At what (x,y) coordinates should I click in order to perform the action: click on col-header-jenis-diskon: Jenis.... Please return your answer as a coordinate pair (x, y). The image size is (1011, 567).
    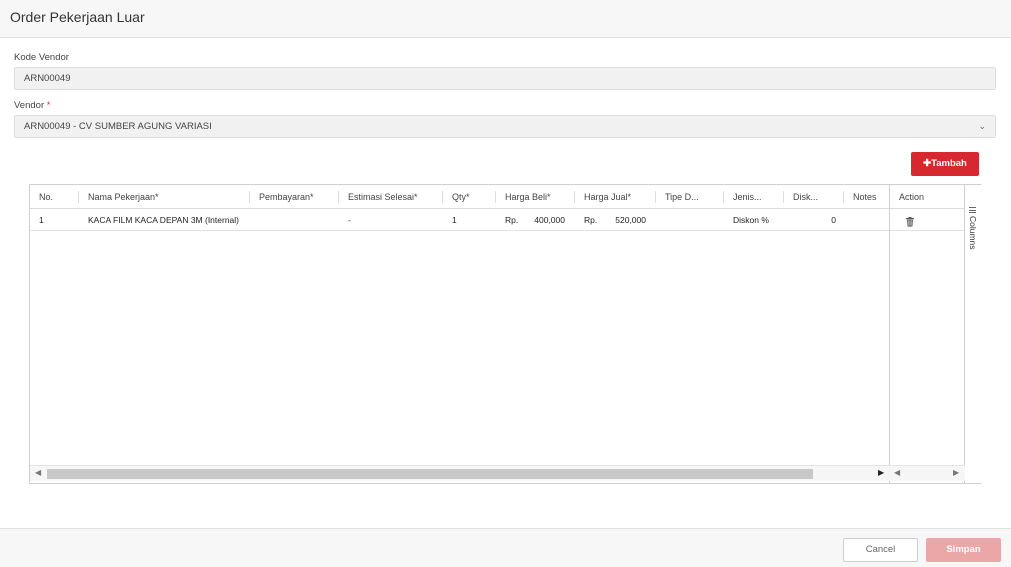
    Looking at the image, I should click on (754, 197).